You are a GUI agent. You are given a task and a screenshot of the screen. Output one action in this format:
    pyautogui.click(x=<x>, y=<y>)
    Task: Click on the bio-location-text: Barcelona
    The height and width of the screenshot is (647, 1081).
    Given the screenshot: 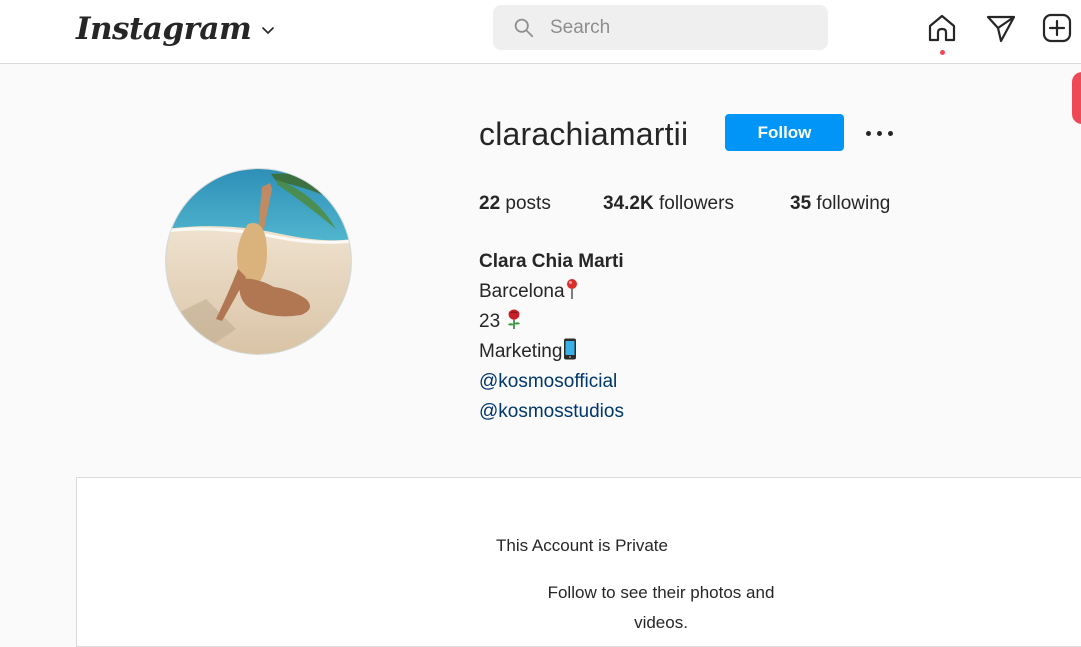 What is the action you would take?
    pyautogui.click(x=522, y=291)
    